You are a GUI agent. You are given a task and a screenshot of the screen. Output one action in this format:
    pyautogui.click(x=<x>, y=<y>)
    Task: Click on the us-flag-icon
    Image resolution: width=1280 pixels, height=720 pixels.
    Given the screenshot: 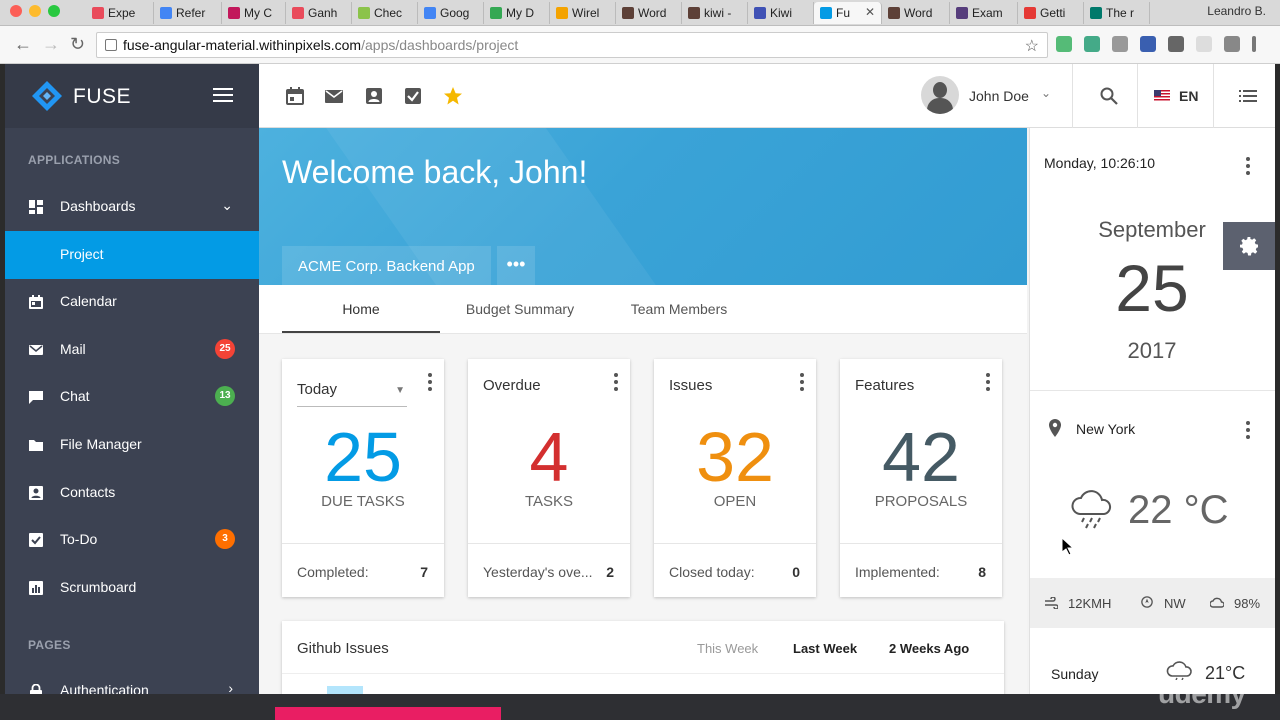 What is the action you would take?
    pyautogui.click(x=1162, y=95)
    